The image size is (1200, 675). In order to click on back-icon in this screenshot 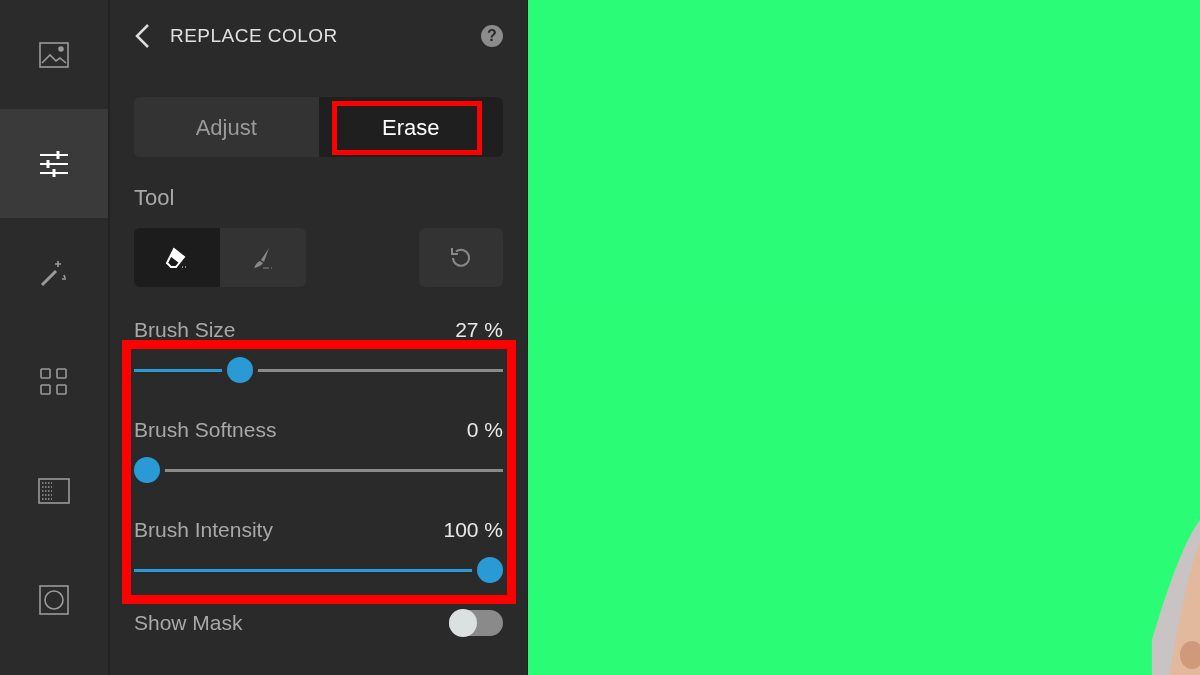, I will do `click(142, 36)`.